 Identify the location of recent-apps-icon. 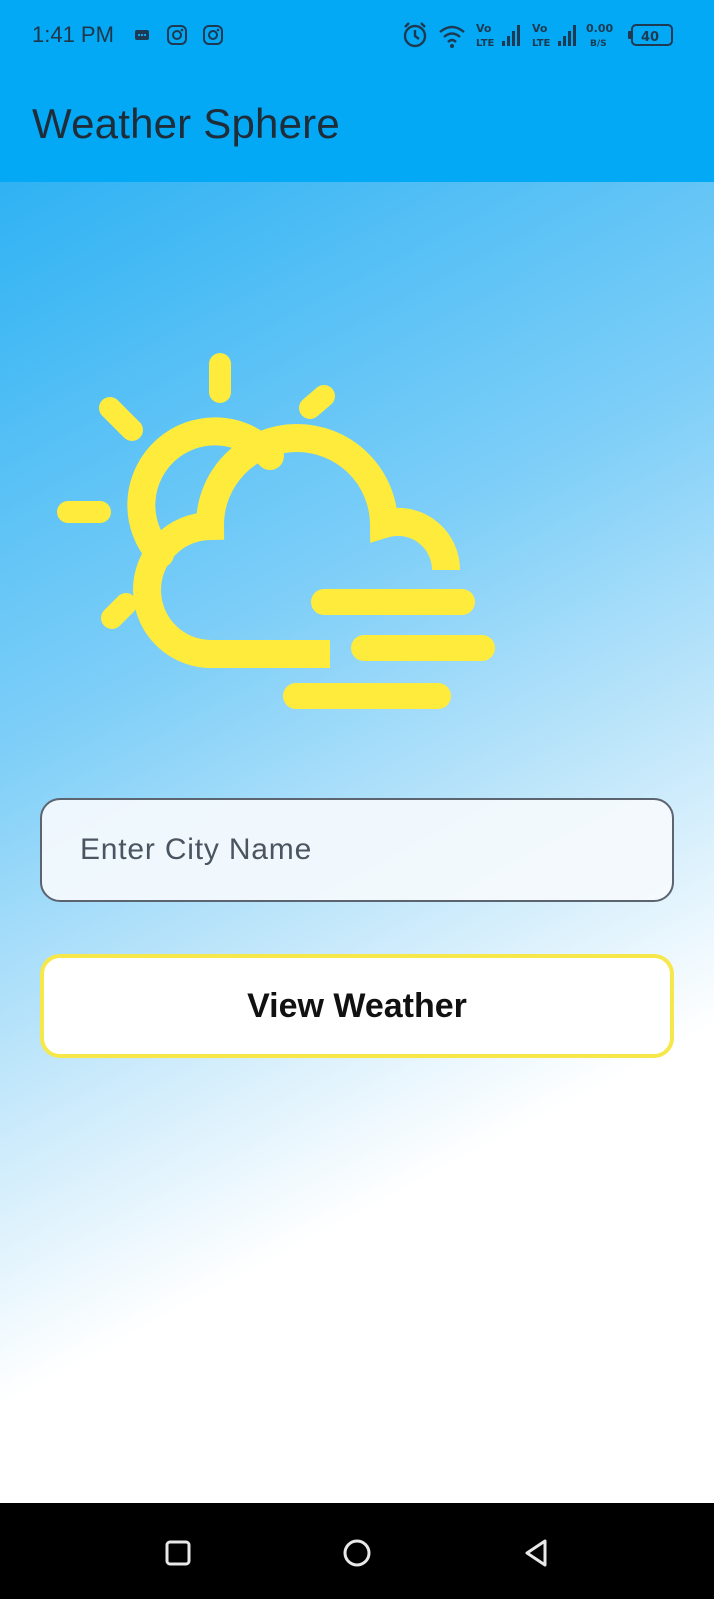
(178, 1553).